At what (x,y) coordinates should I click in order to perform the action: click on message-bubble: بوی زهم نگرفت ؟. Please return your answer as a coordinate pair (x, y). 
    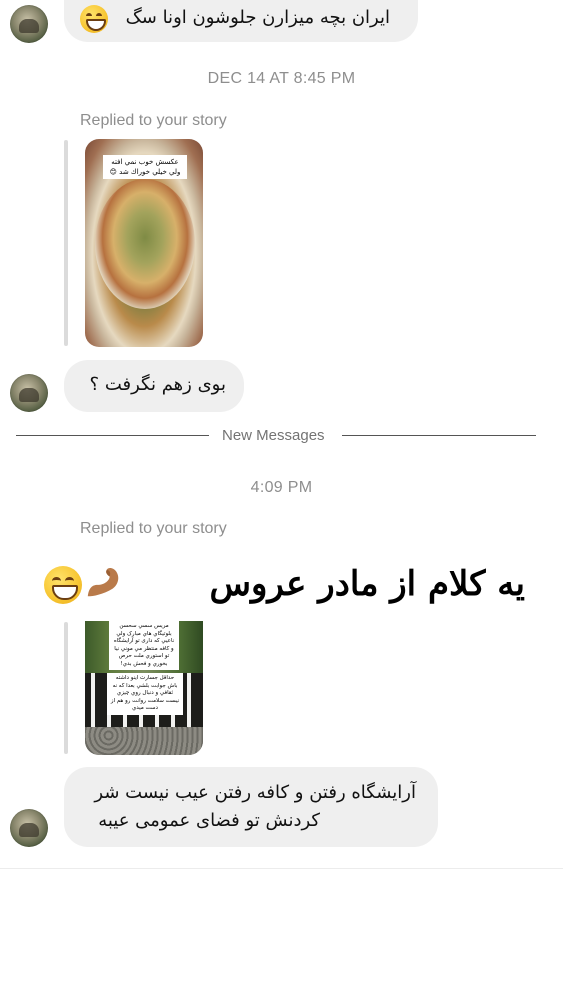
    Looking at the image, I should click on (154, 386).